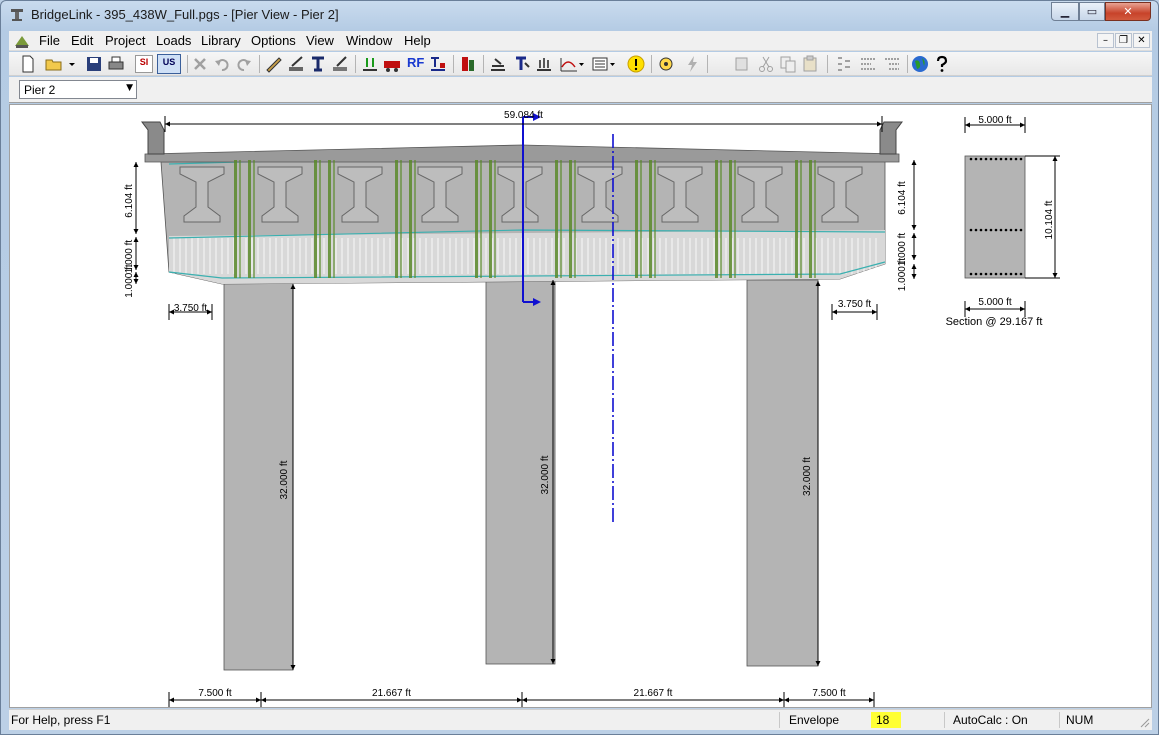  I want to click on undo-icon, so click(222, 64).